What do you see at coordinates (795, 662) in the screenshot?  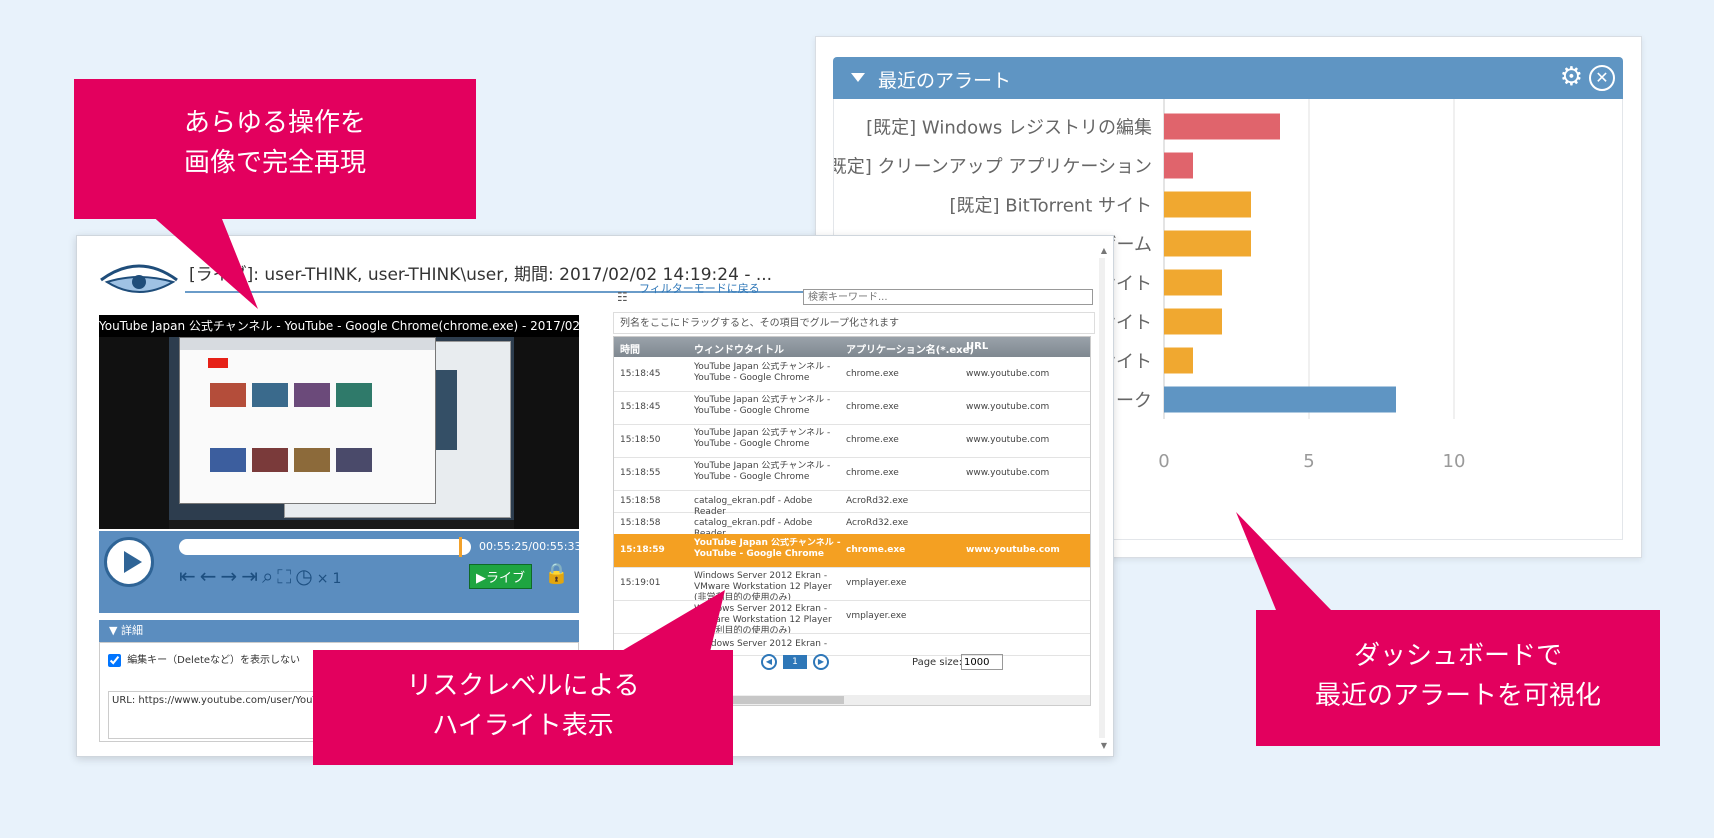 I see `current-page: 1` at bounding box center [795, 662].